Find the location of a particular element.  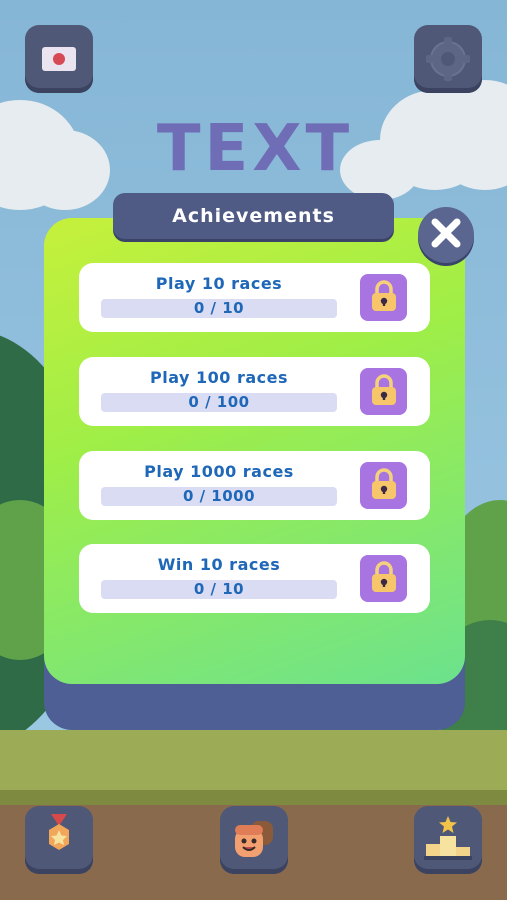

close-icon is located at coordinates (446, 235).